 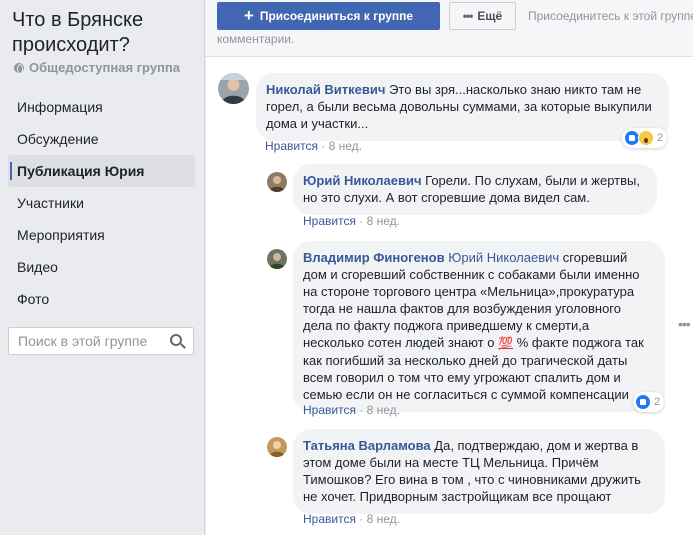 I want to click on comment-options-icon: •••, so click(x=684, y=324).